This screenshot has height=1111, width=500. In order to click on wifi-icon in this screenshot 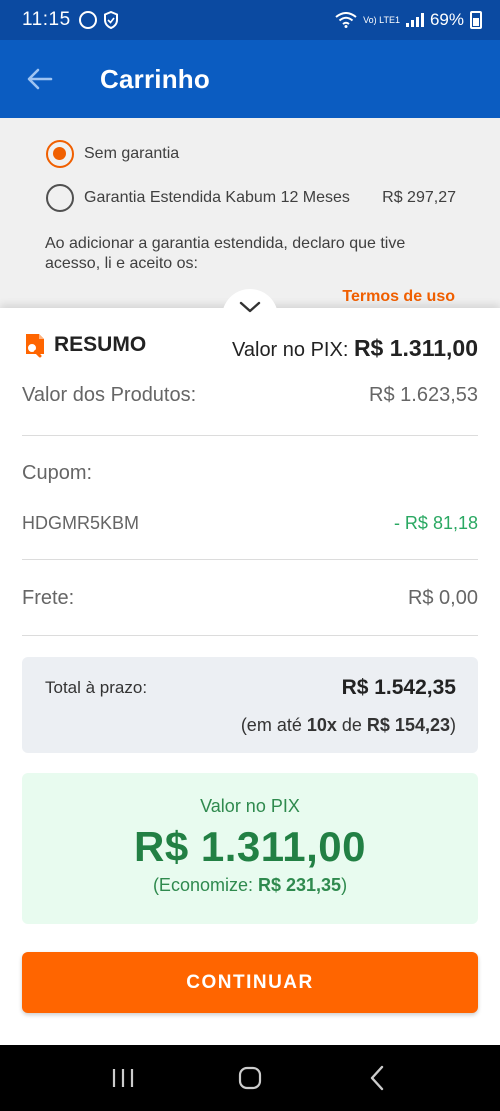, I will do `click(346, 20)`.